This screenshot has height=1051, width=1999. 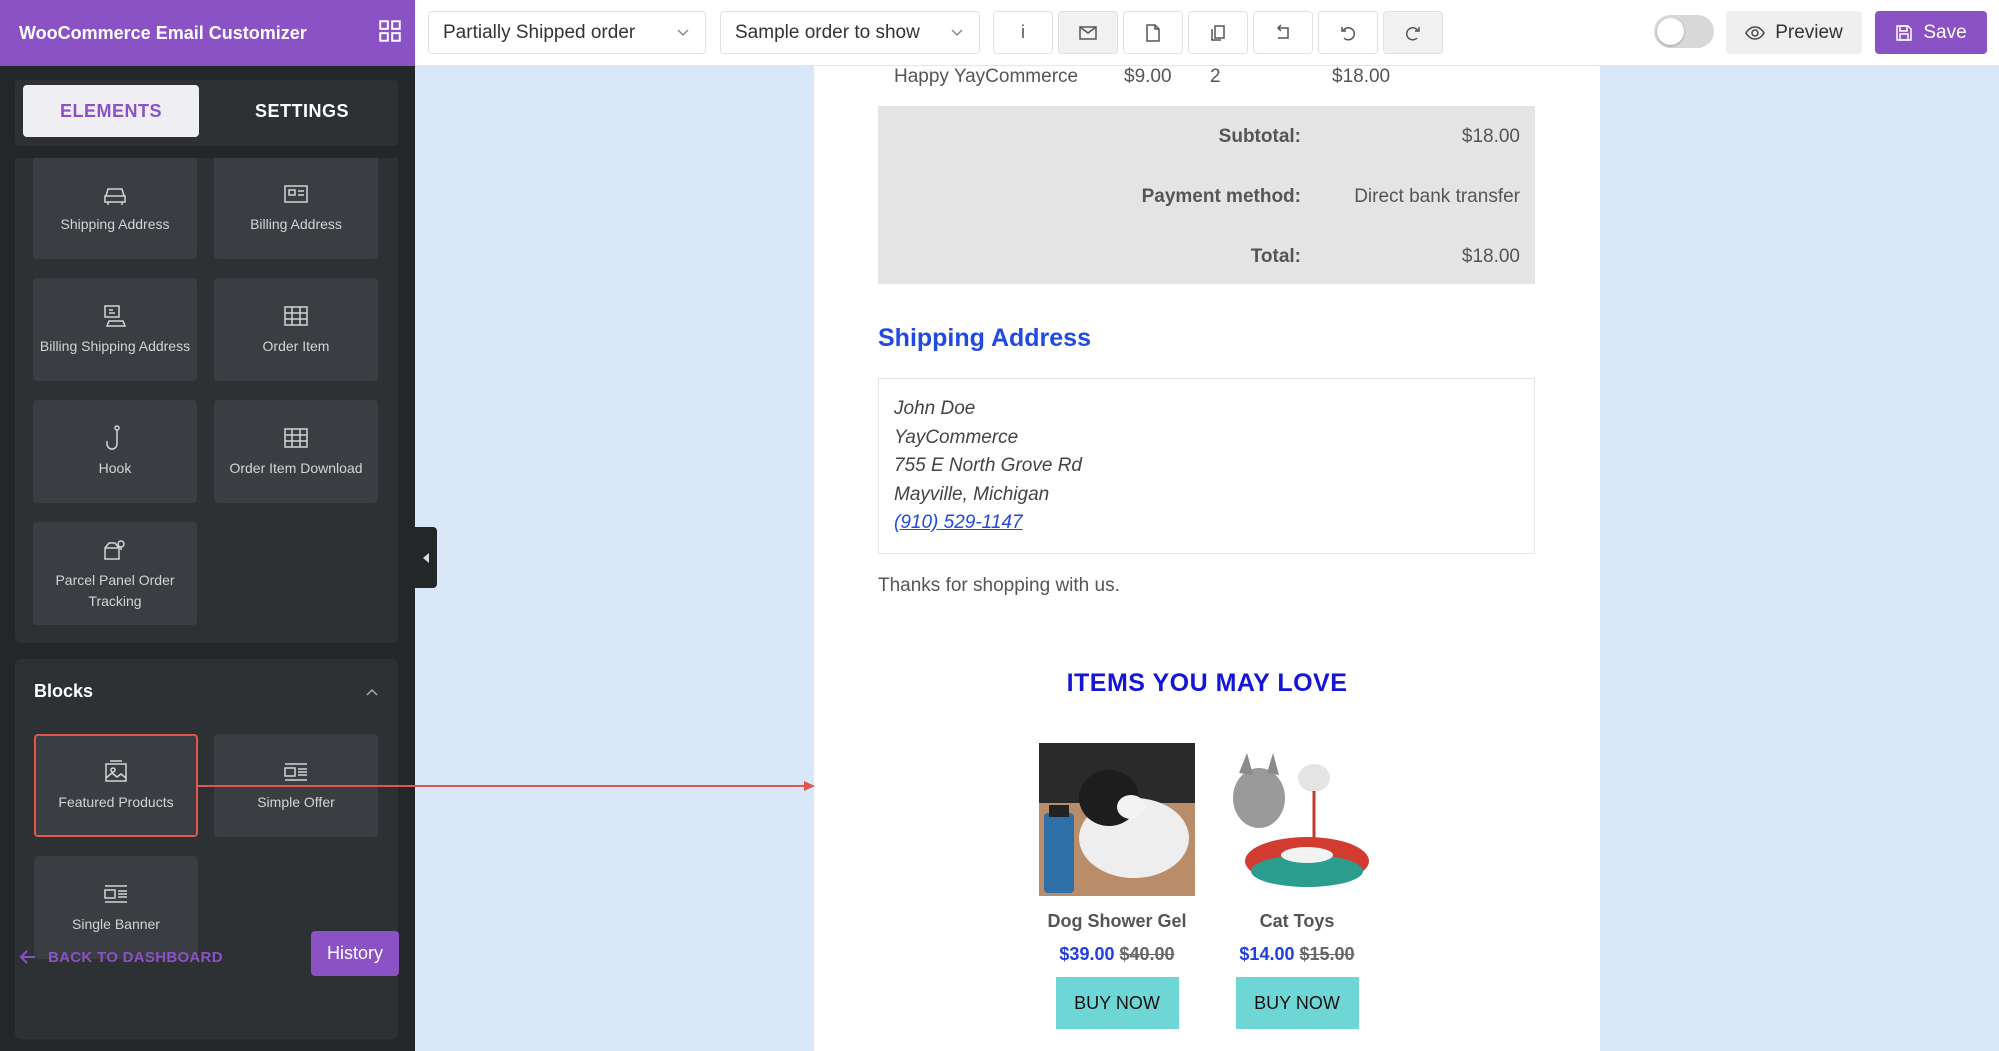 I want to click on block-label: Featured Products, so click(x=116, y=802).